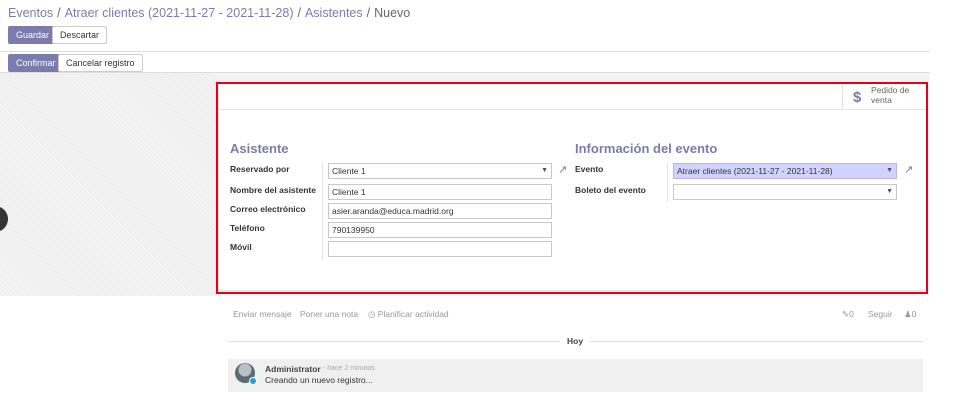 This screenshot has width=962, height=406. Describe the element at coordinates (408, 314) in the screenshot. I see `schedule-activity-button: ◷ Planificar actividad` at that location.